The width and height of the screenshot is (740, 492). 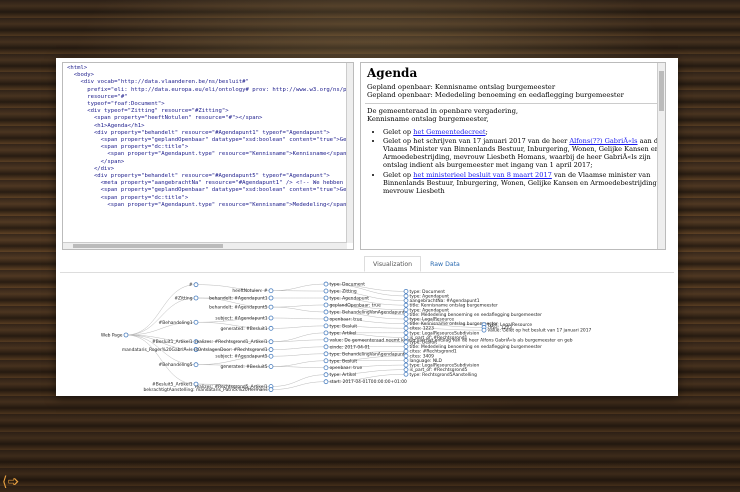 I want to click on divider, so click(x=513, y=103).